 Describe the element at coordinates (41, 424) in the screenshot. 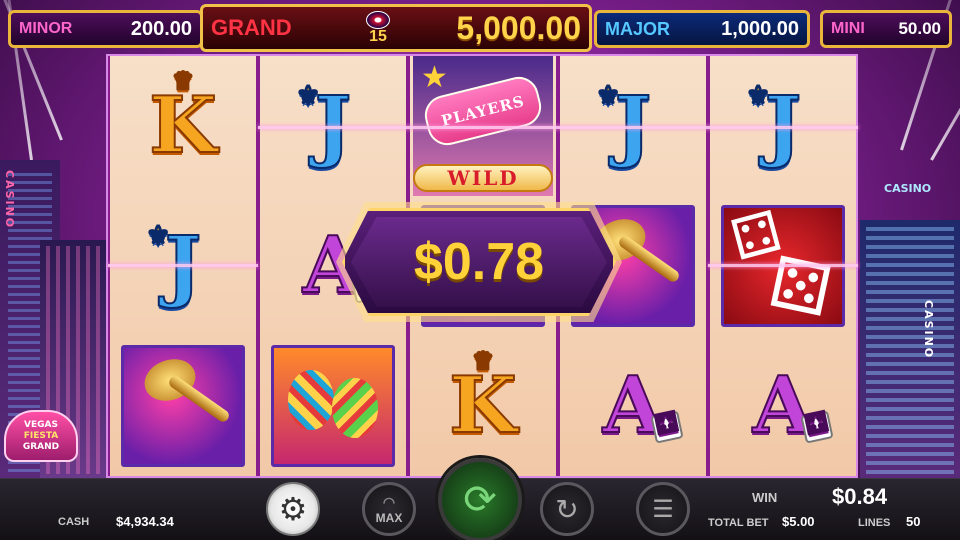

I see `logo-word-1: VEGAS` at that location.